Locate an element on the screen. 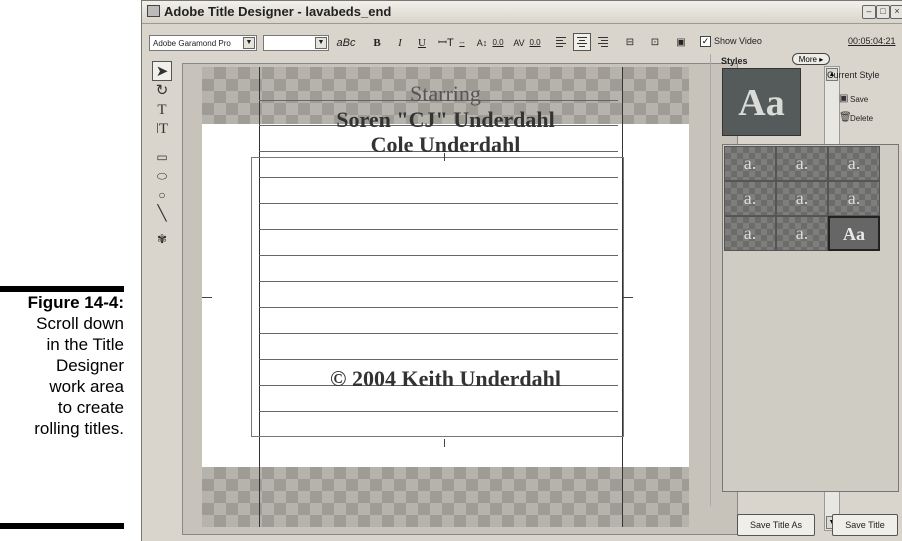 The width and height of the screenshot is (902, 541). template-icon: ⊡ is located at coordinates (655, 43).